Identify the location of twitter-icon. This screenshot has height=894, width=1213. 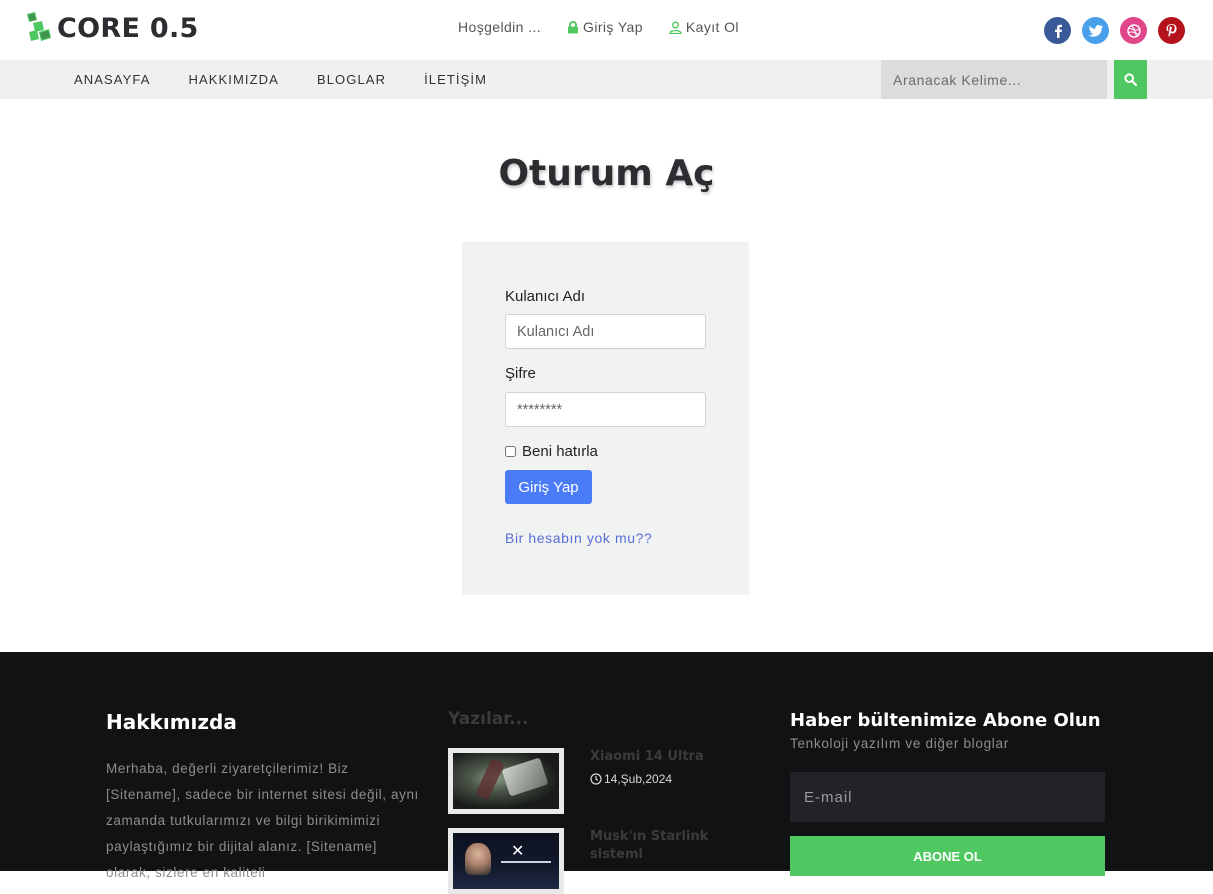
(1095, 30).